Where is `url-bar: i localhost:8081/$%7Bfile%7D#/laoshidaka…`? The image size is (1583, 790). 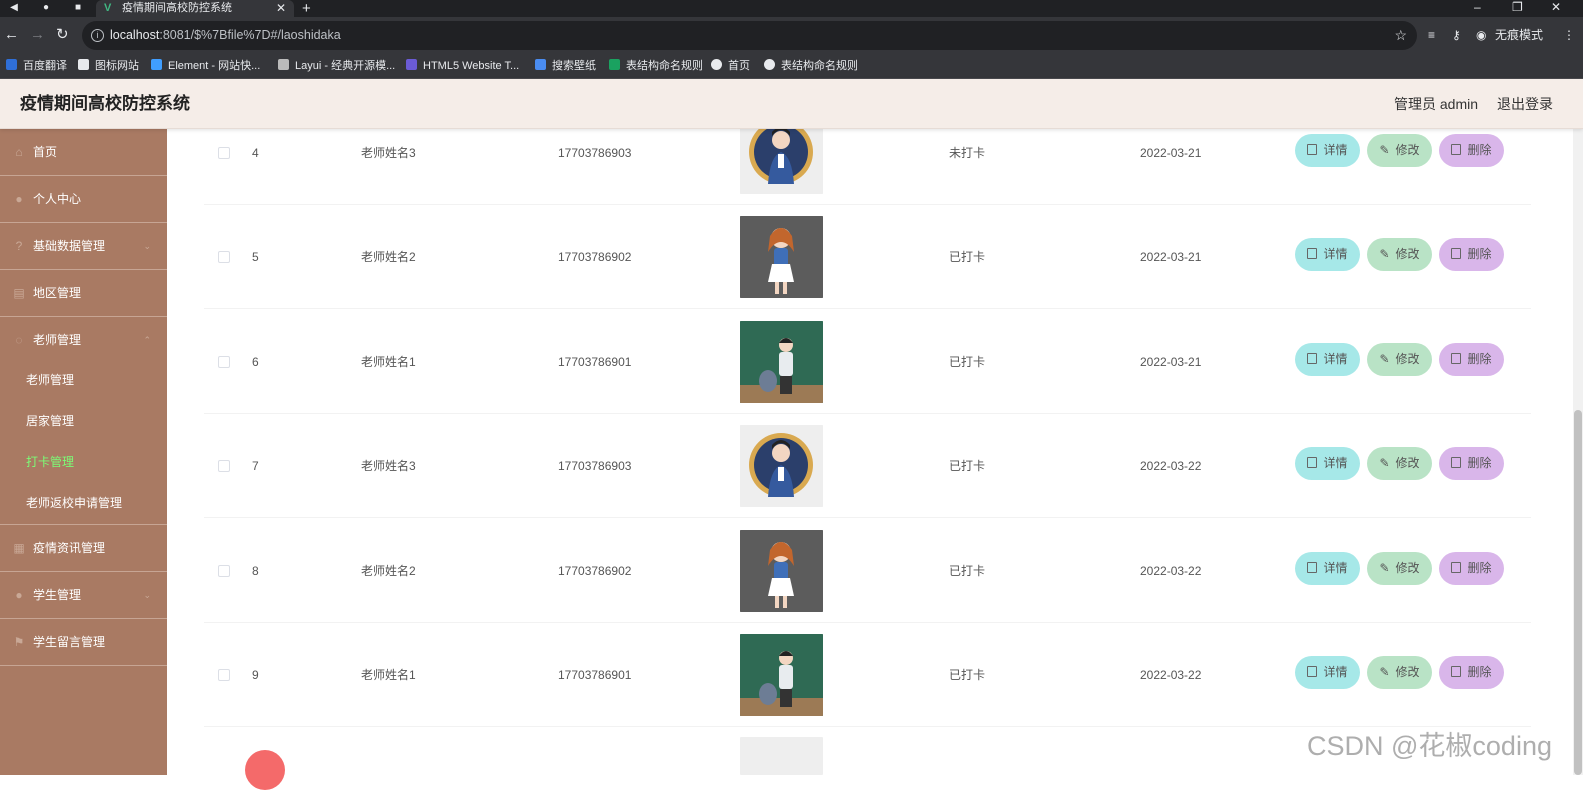 url-bar: i localhost:8081/$%7Bfile%7D#/laoshidaka… is located at coordinates (749, 35).